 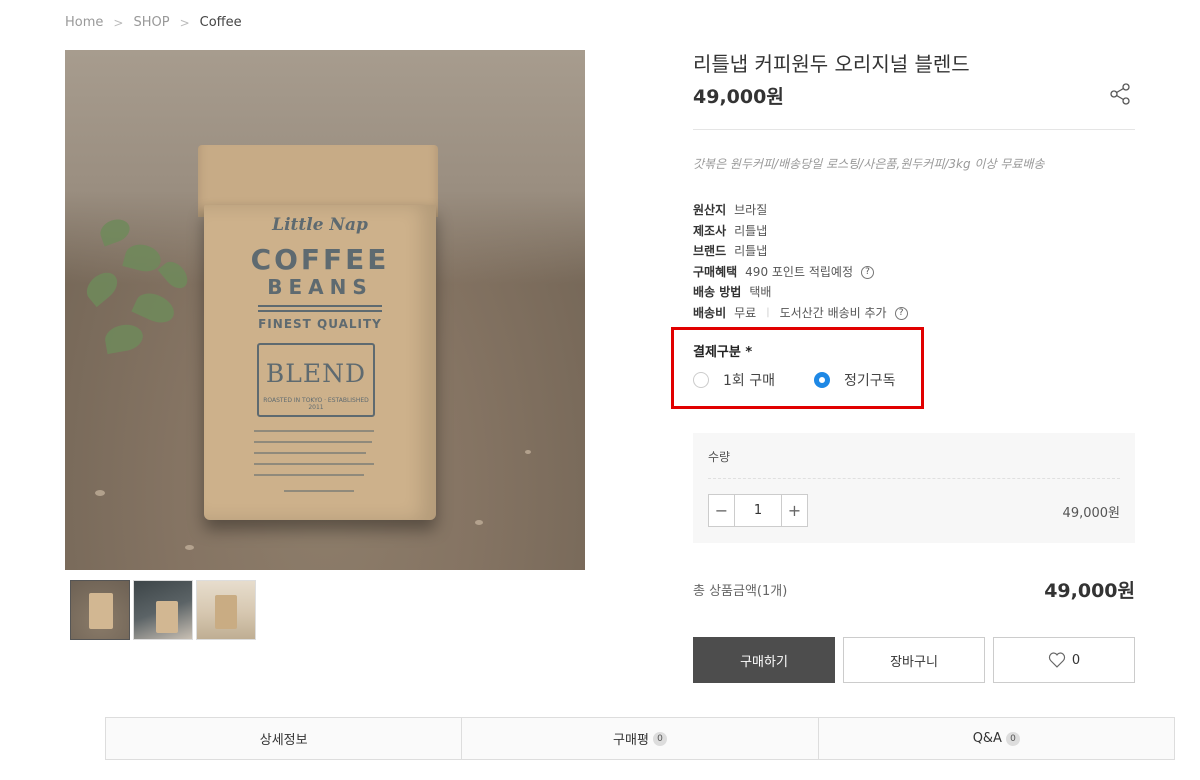 What do you see at coordinates (745, 312) in the screenshot?
I see `info-value: 무료` at bounding box center [745, 312].